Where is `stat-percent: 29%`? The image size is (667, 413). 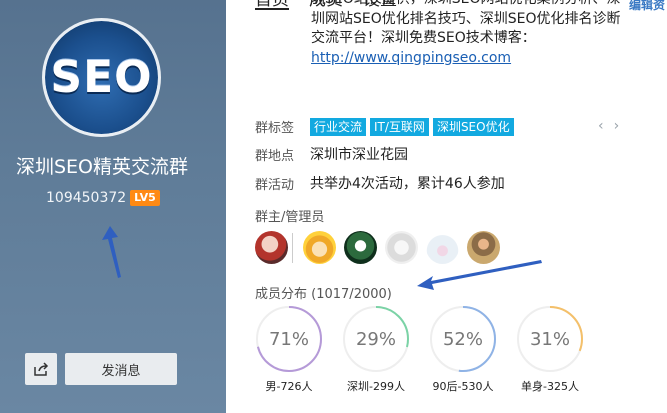 stat-percent: 29% is located at coordinates (375, 339).